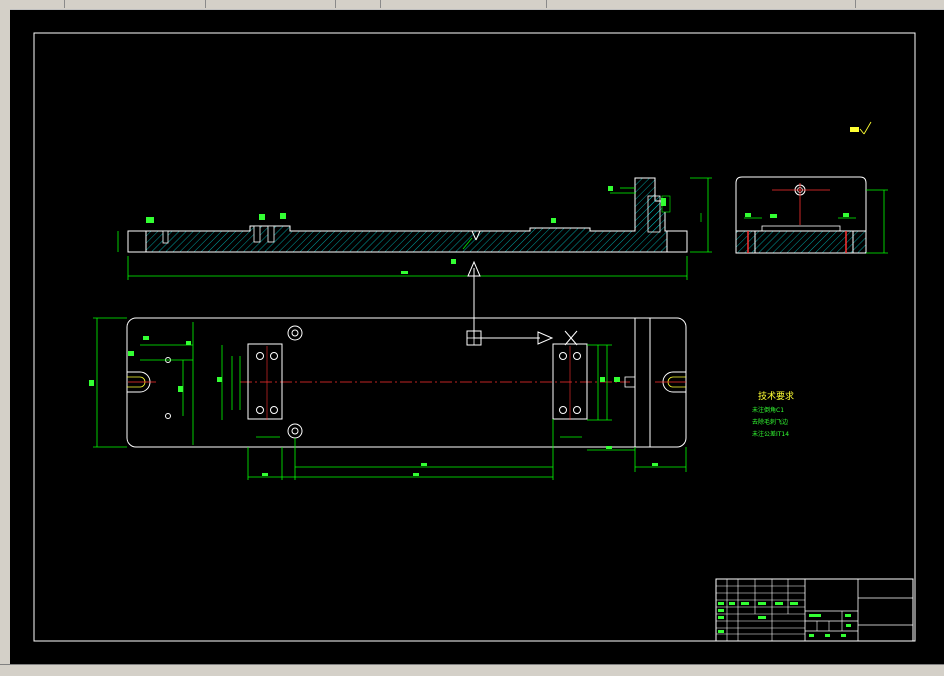 The height and width of the screenshot is (676, 944). I want to click on pin-hole-bottom, so click(295, 431).